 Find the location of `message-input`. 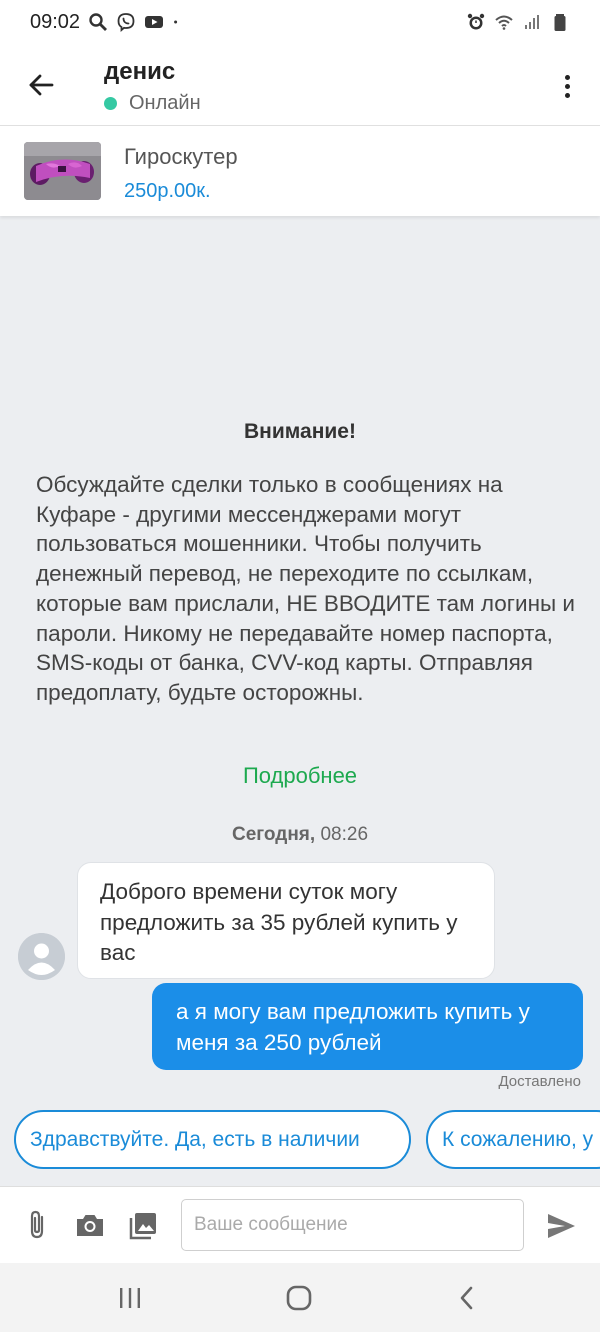

message-input is located at coordinates (352, 1225).